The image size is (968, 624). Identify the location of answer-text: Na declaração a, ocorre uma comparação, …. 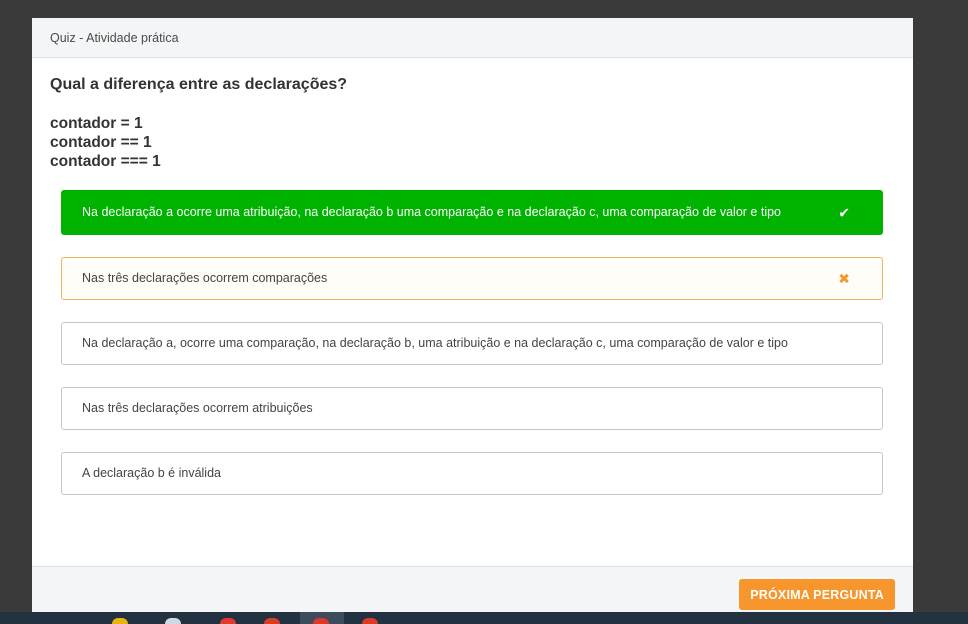
(435, 343).